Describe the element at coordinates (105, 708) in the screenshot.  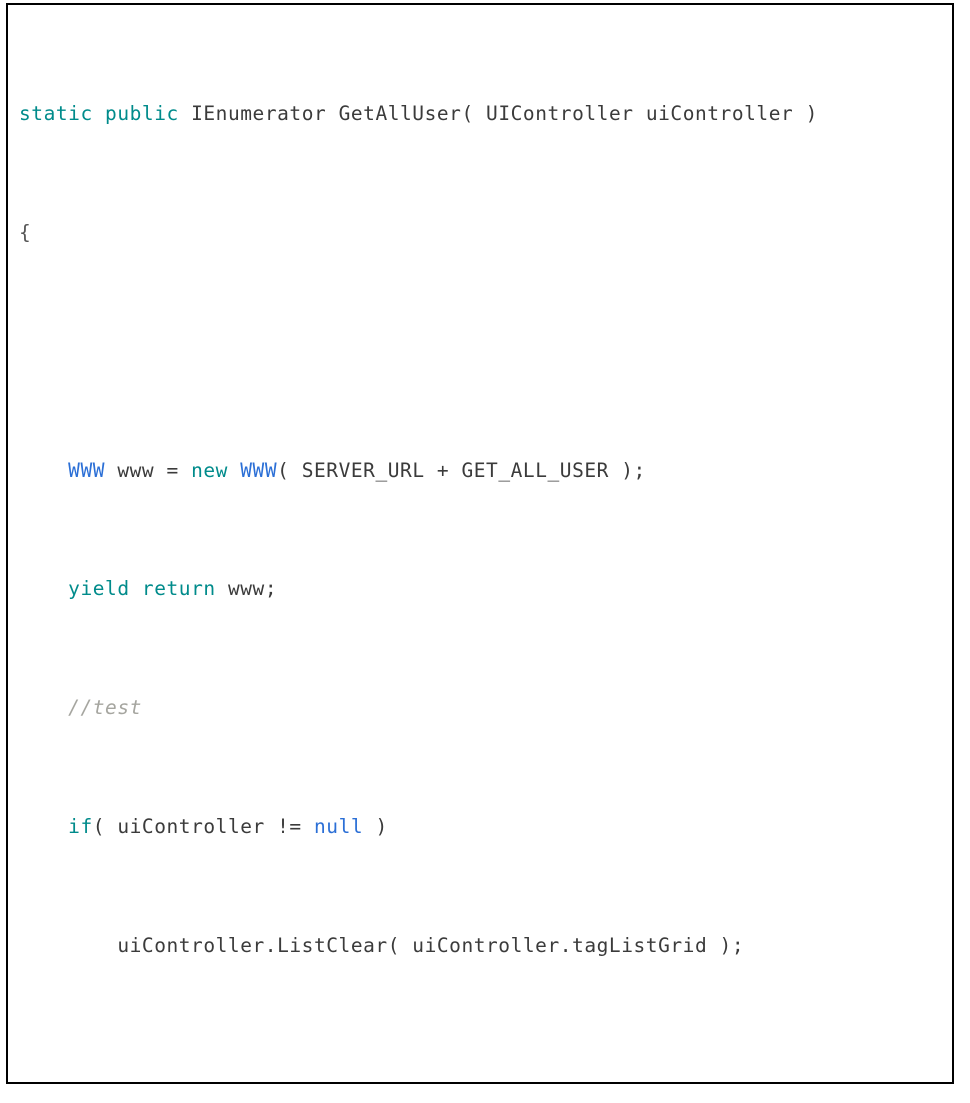
I see `comment-test: //test` at that location.